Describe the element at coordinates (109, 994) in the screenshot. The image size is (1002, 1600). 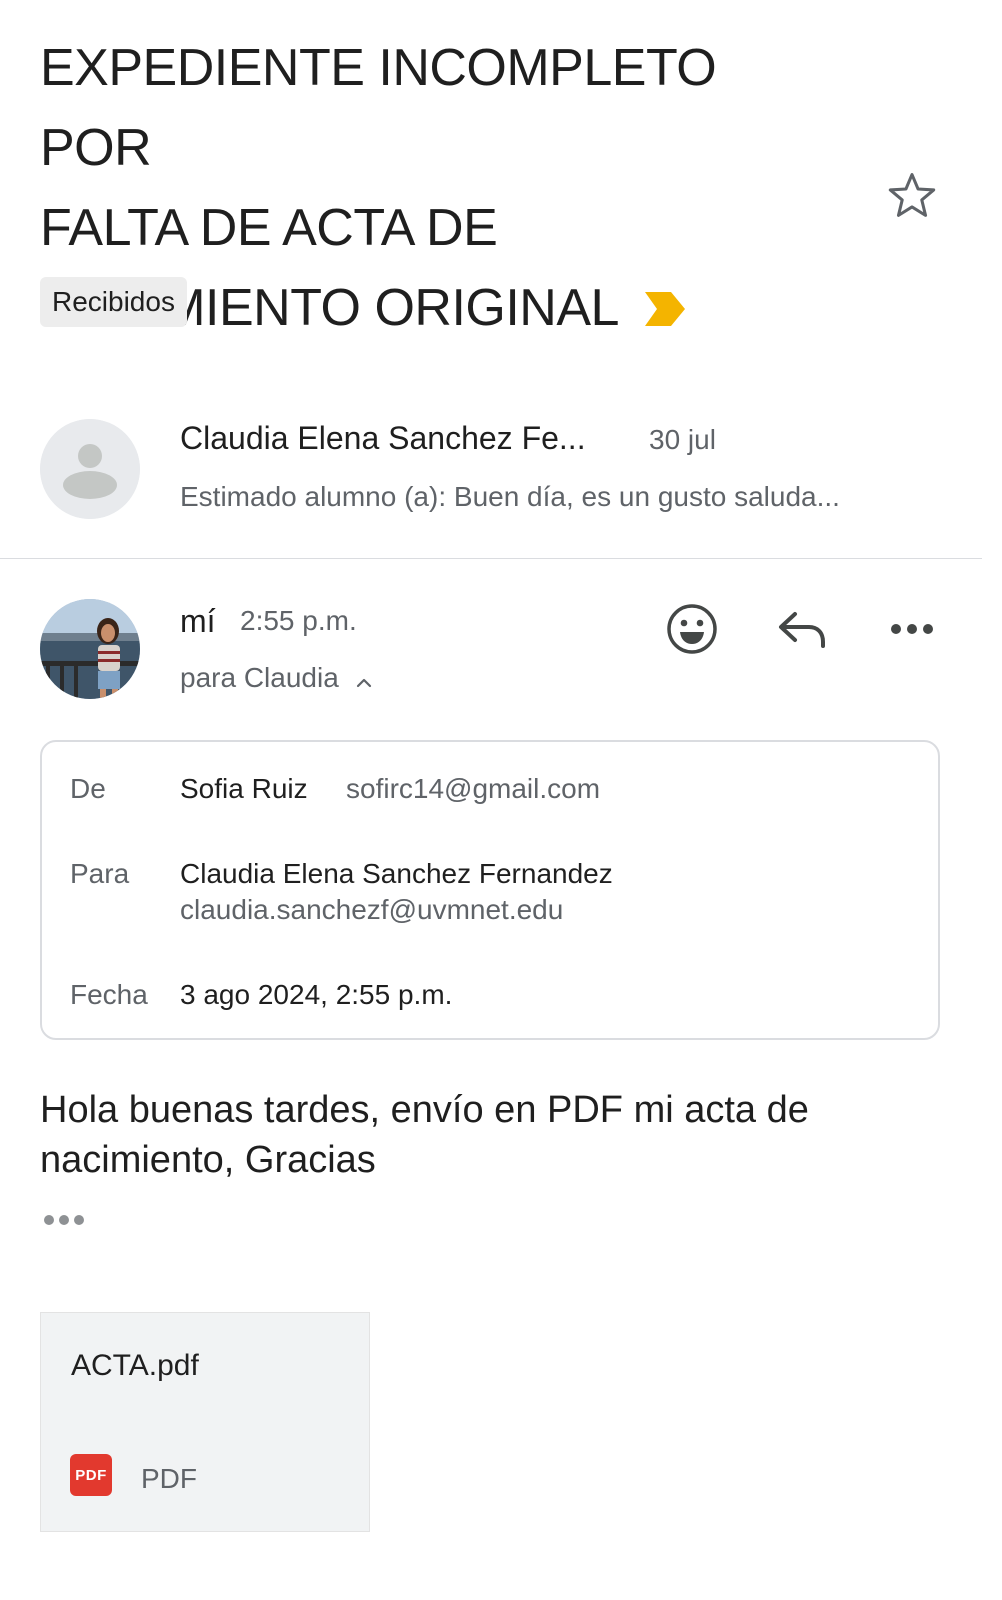
I see `date-label: Fecha` at that location.